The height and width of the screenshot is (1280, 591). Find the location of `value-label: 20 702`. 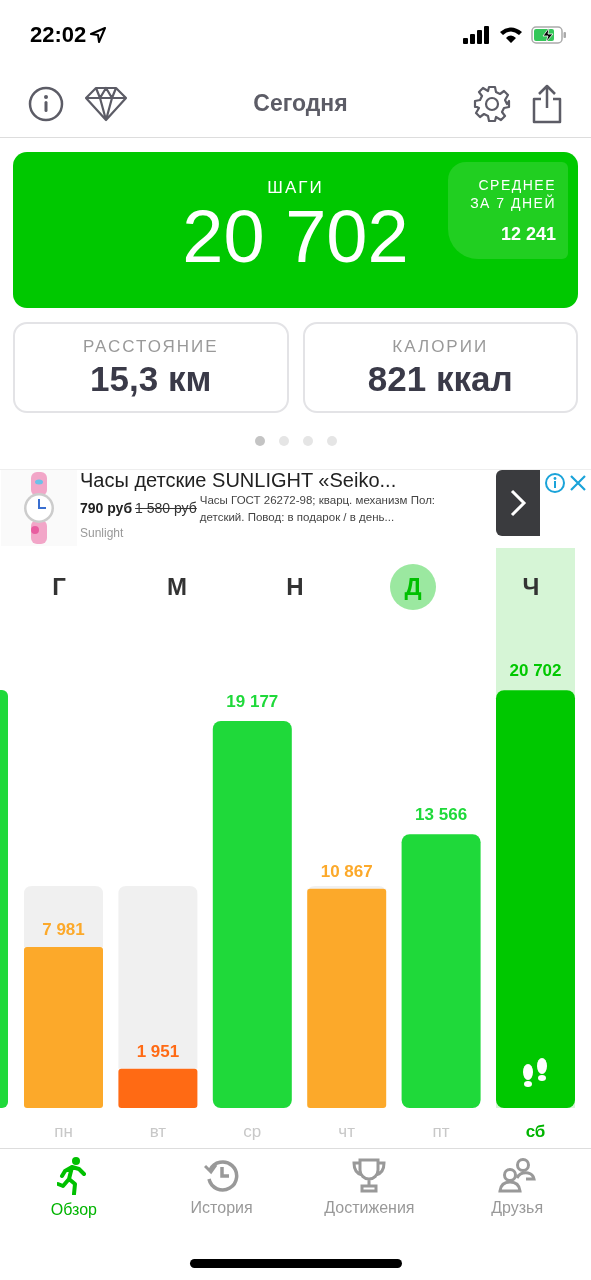

value-label: 20 702 is located at coordinates (535, 671).